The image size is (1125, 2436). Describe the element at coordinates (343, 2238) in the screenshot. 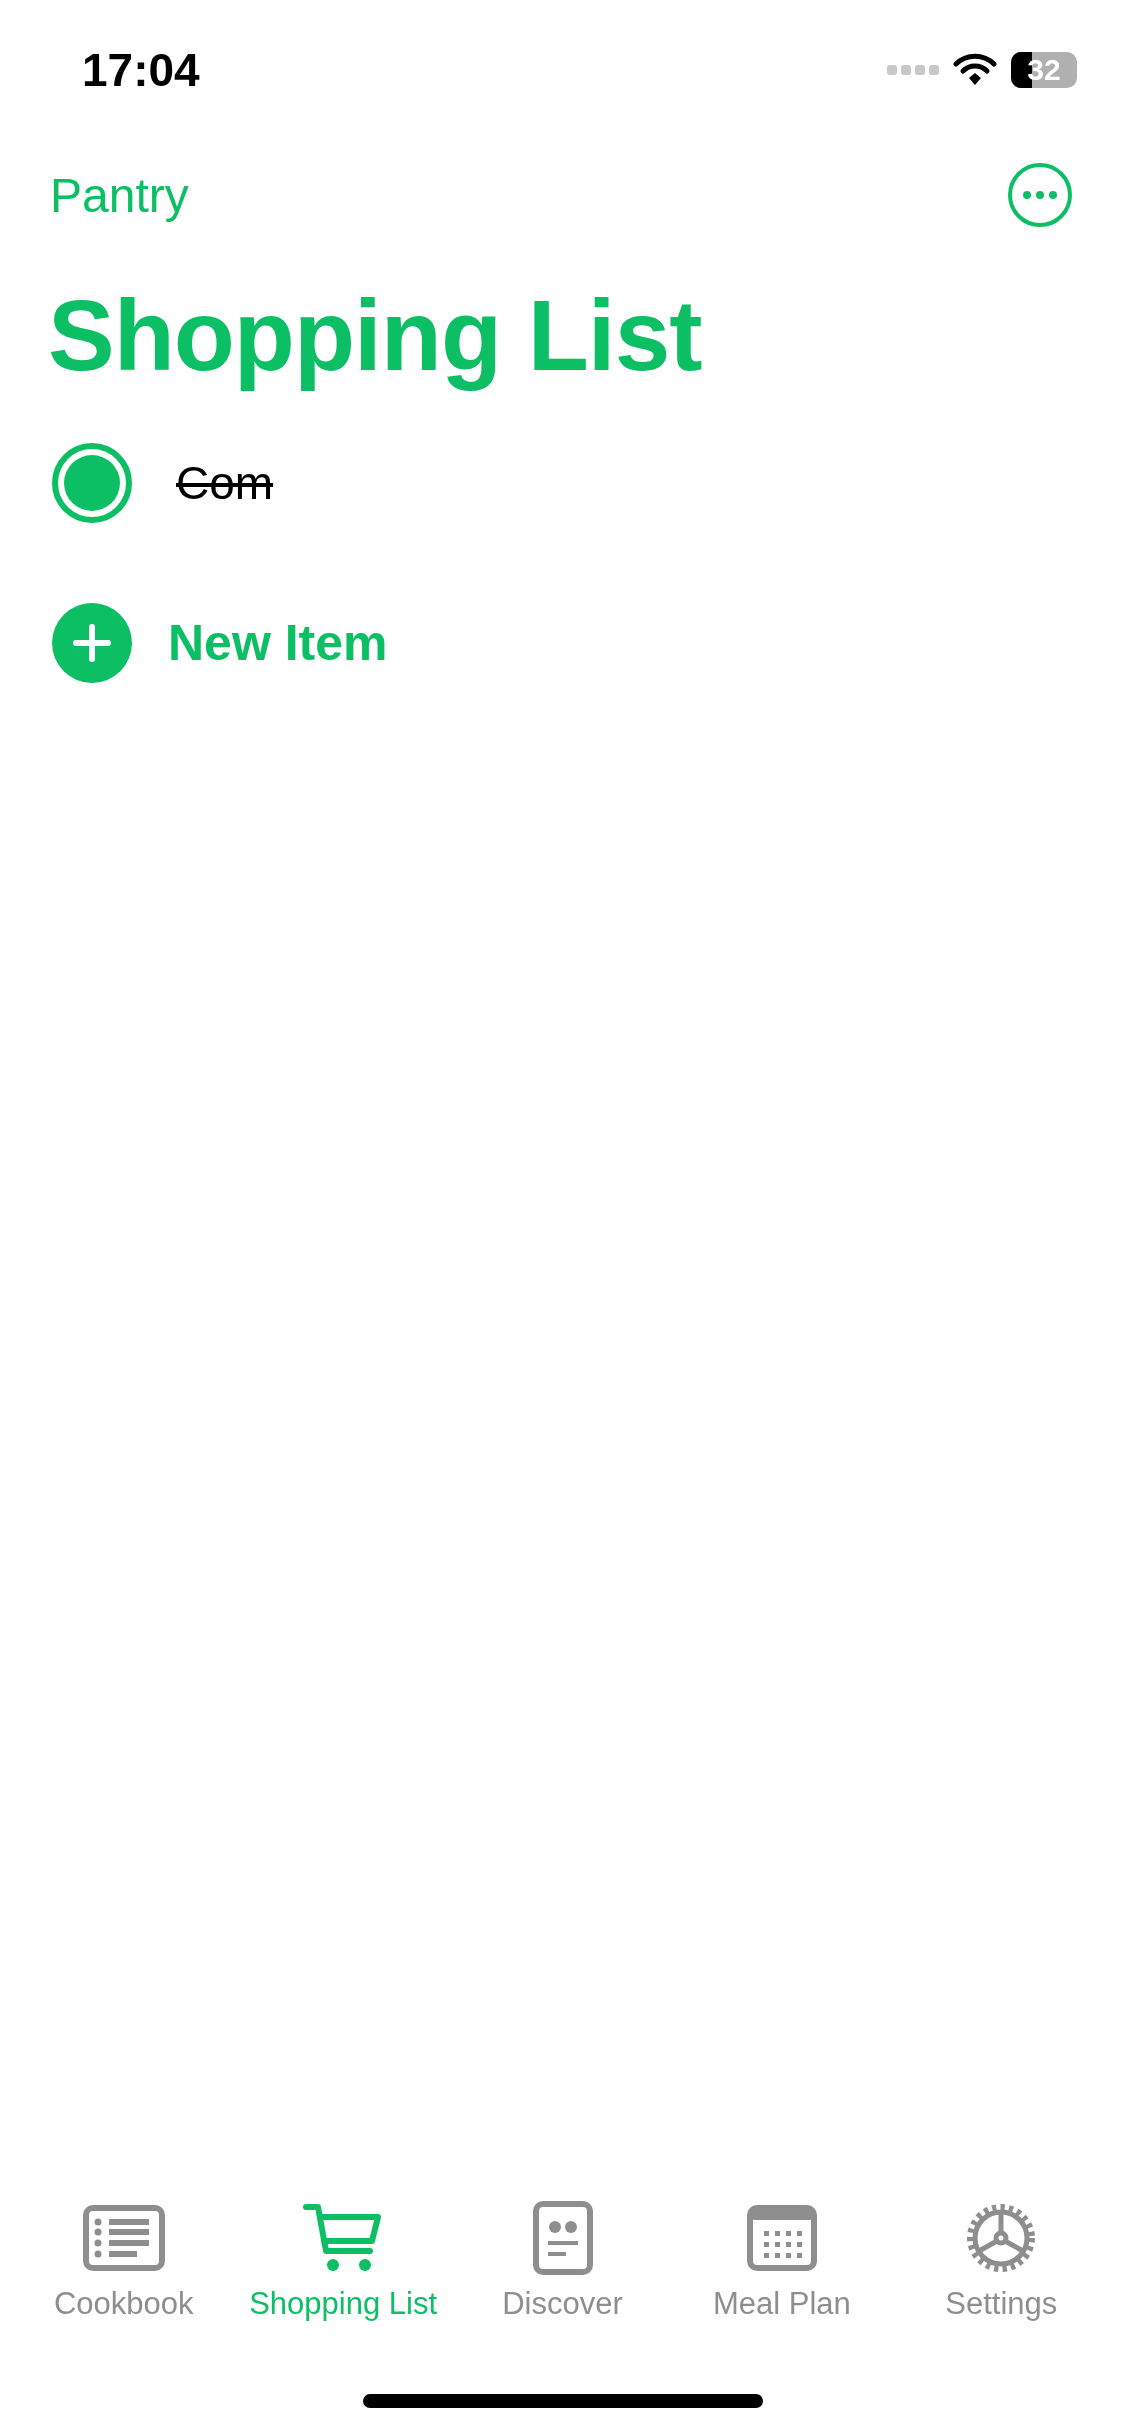

I see `cart-icon` at that location.